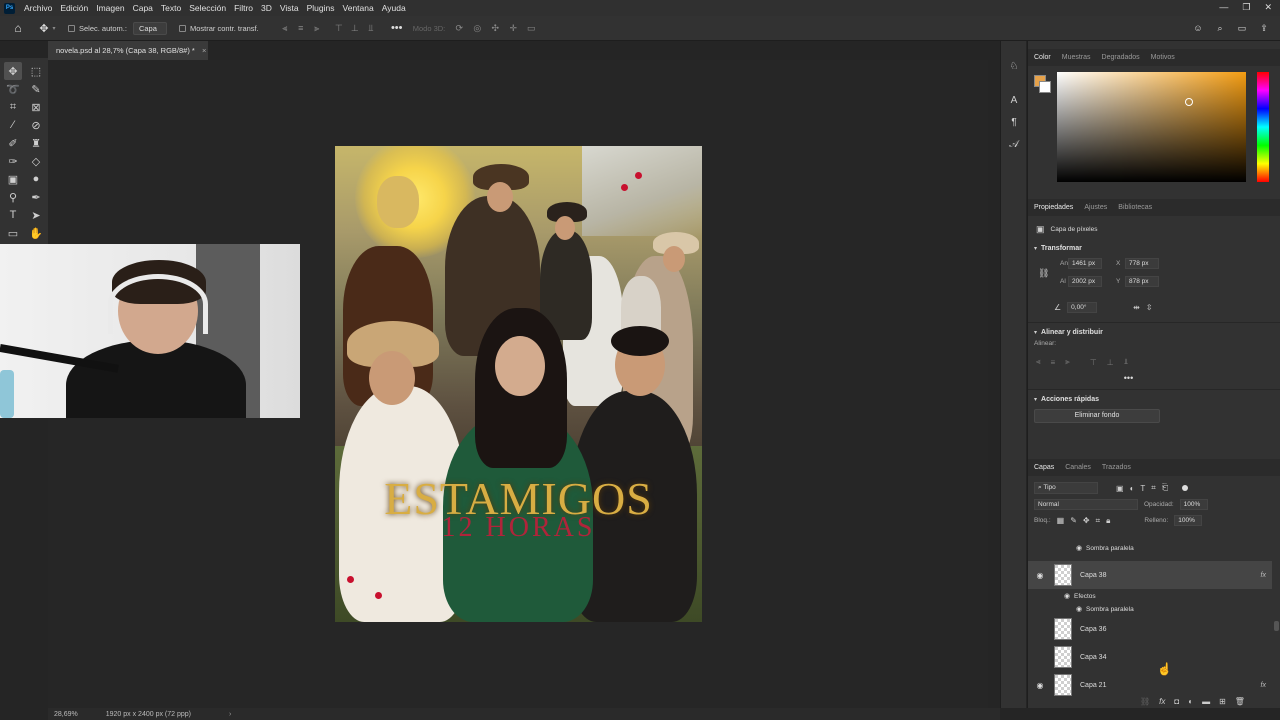 The height and width of the screenshot is (720, 1280). Describe the element at coordinates (1116, 467) in the screenshot. I see `tab-trazados: Trazados` at that location.